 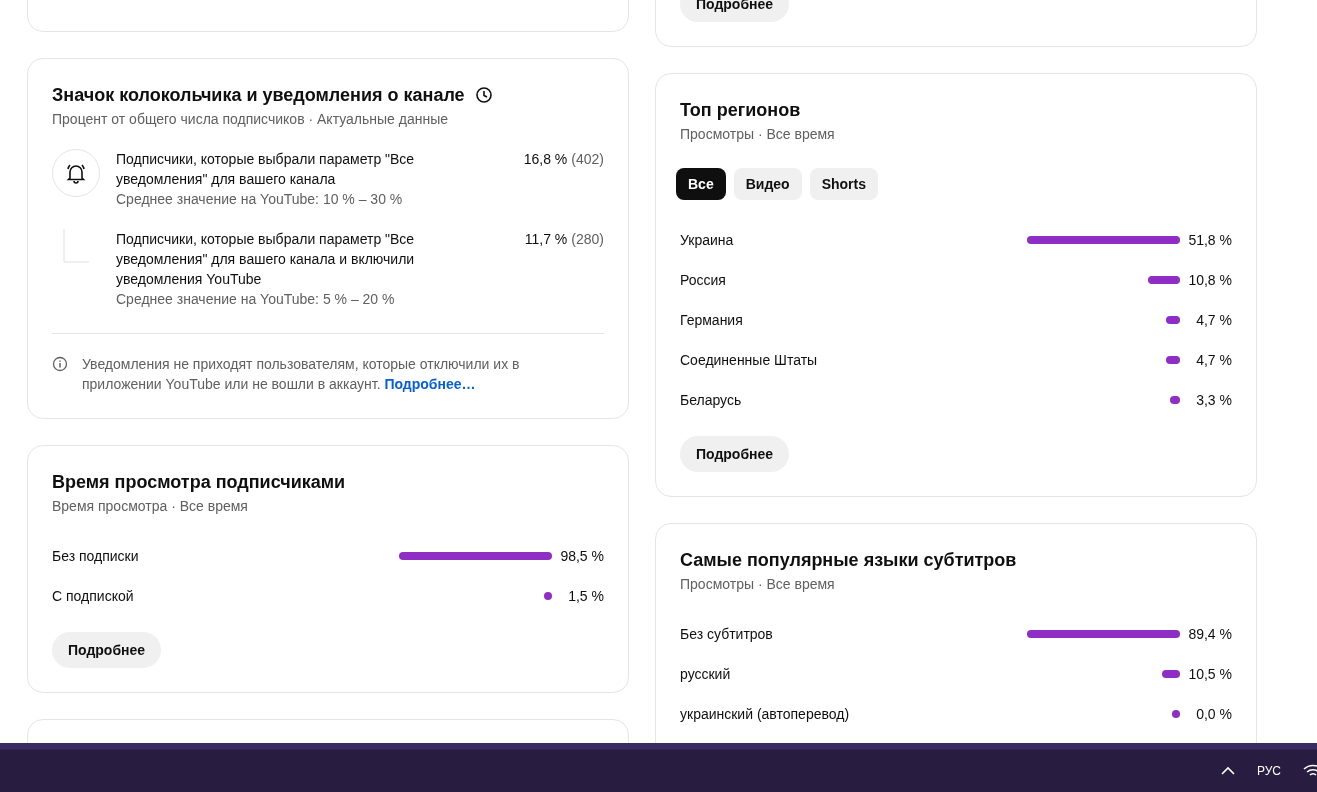 I want to click on row-label: Украина, so click(x=707, y=240).